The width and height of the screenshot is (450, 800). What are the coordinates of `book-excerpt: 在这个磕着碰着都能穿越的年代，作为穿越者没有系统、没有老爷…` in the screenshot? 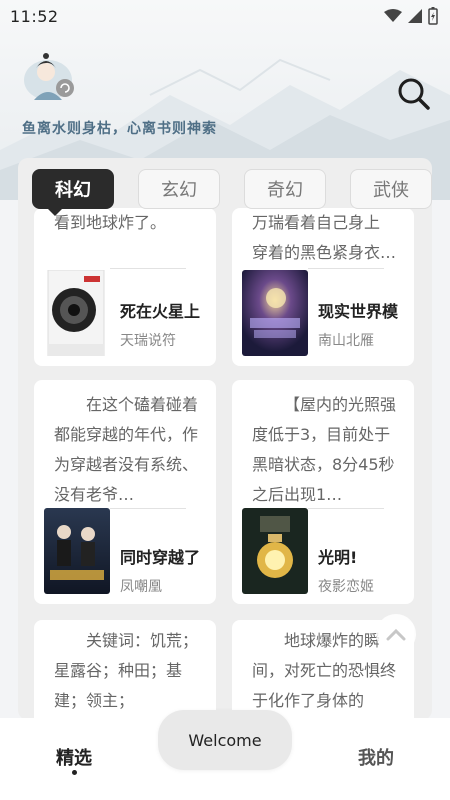 It's located at (126, 449).